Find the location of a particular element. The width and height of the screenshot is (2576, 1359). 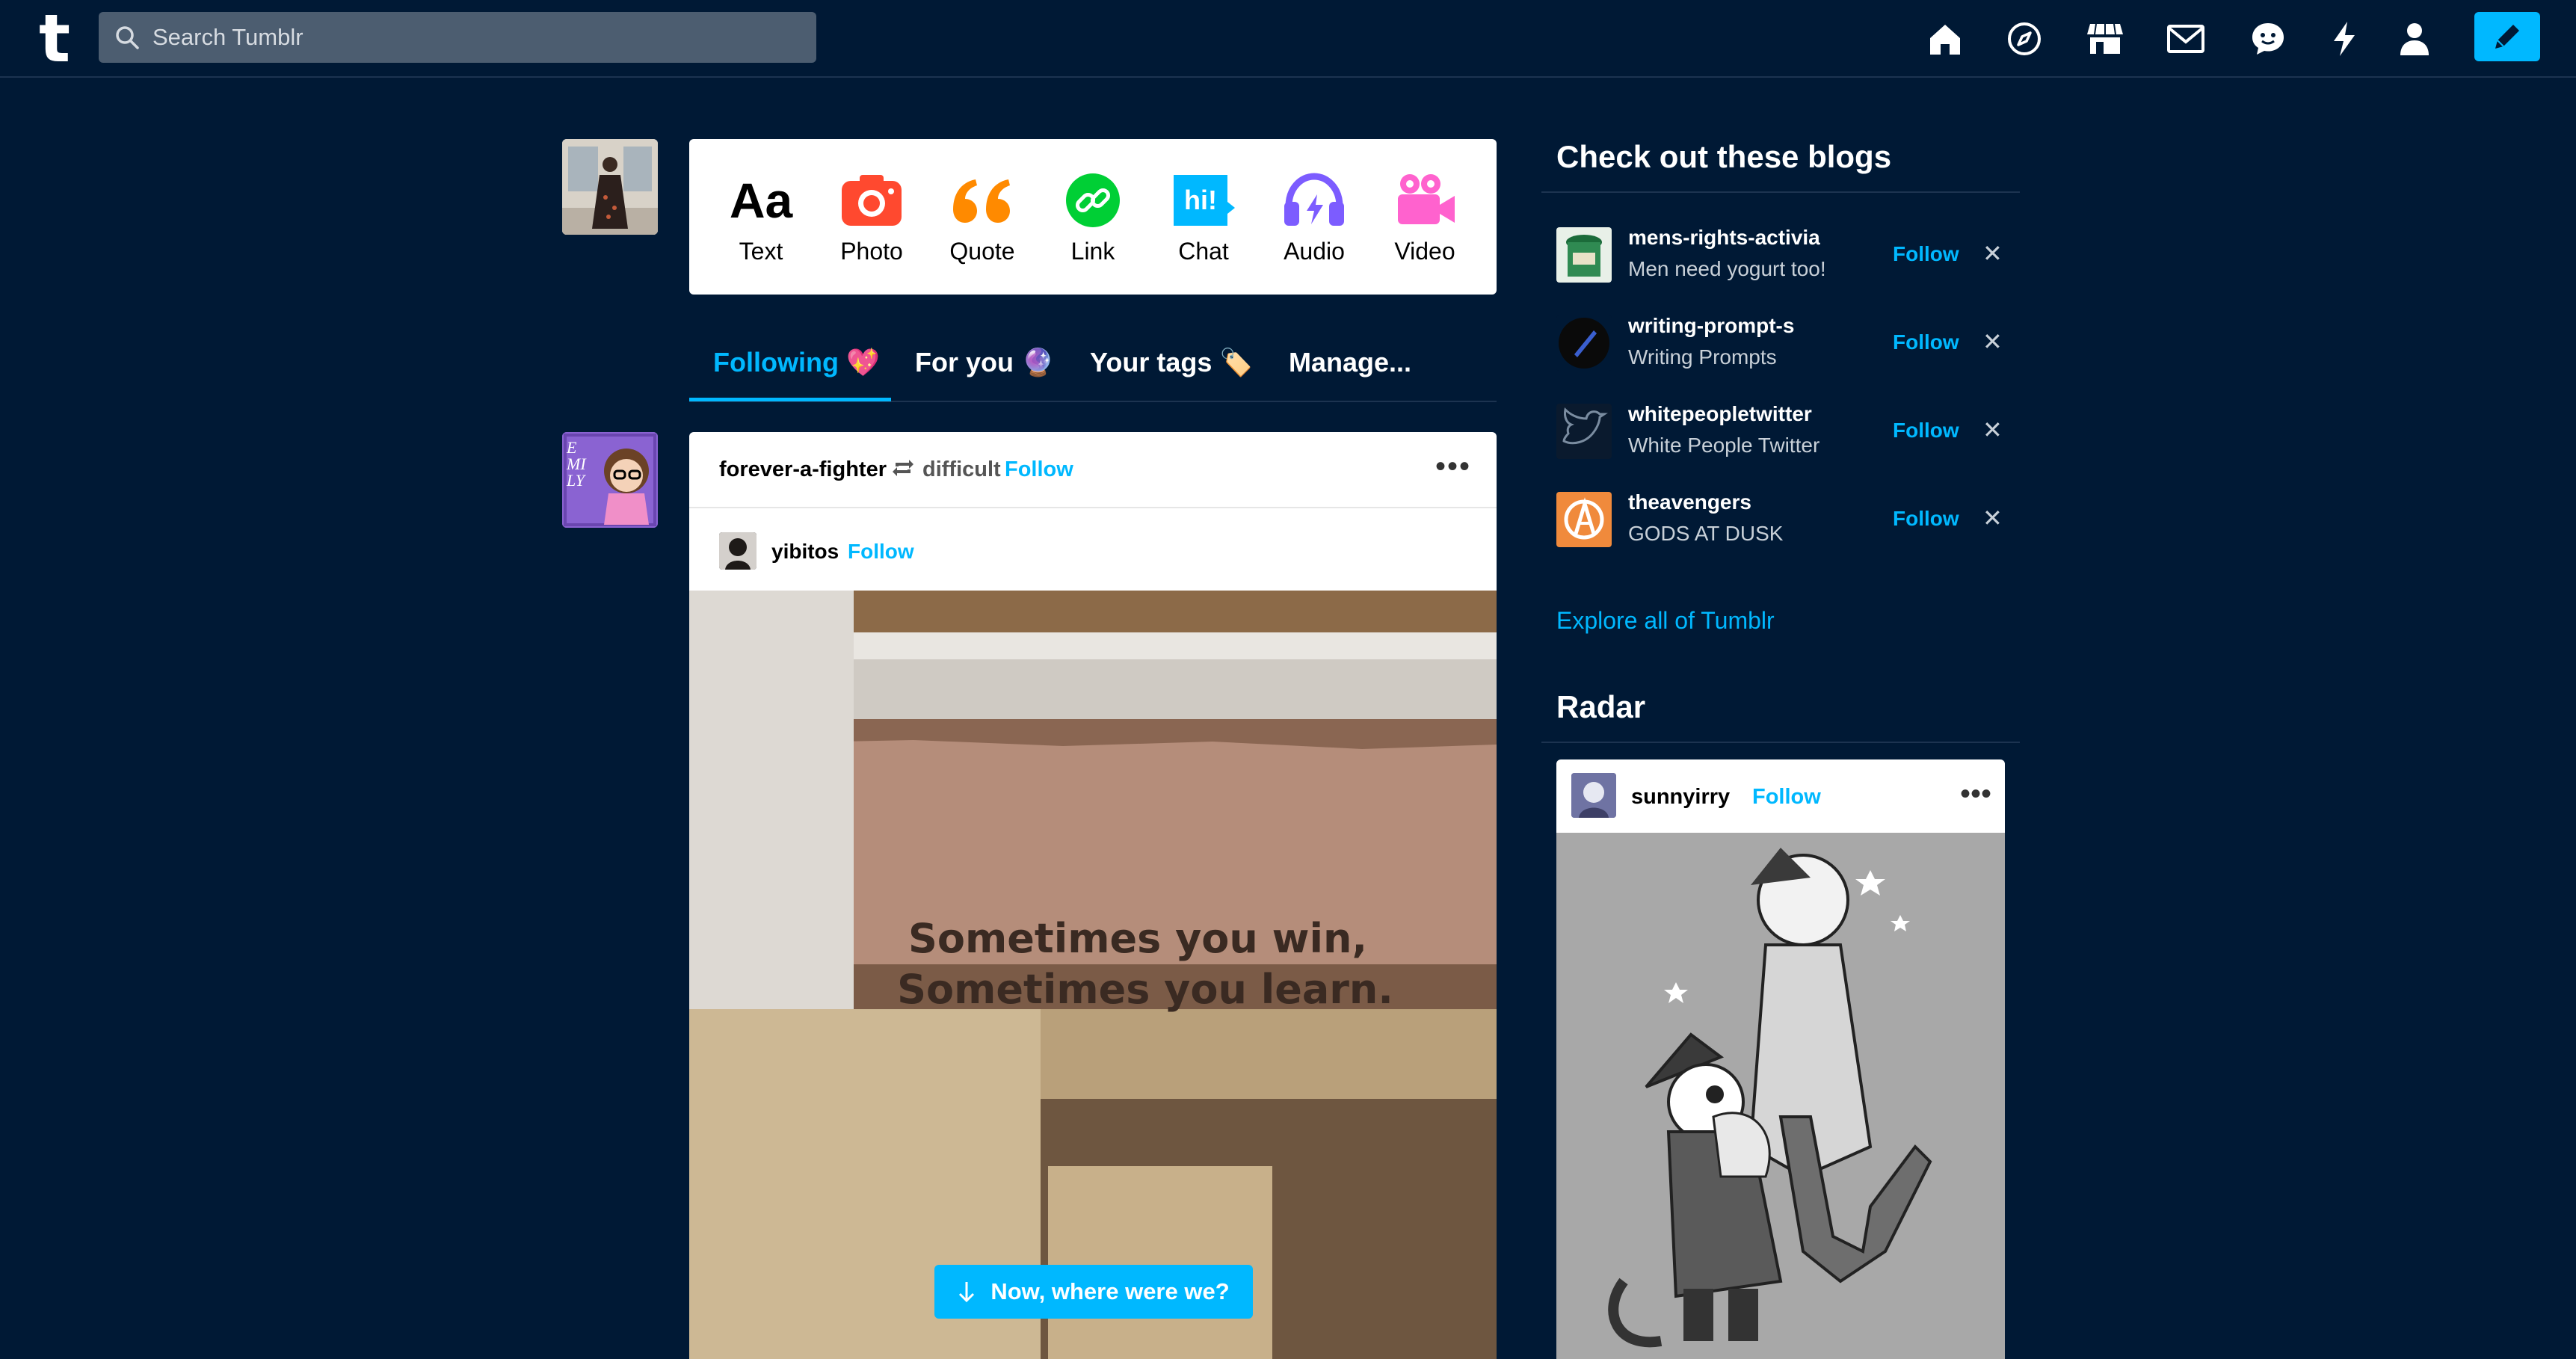

post-type-text: Aa Text is located at coordinates (761, 217).